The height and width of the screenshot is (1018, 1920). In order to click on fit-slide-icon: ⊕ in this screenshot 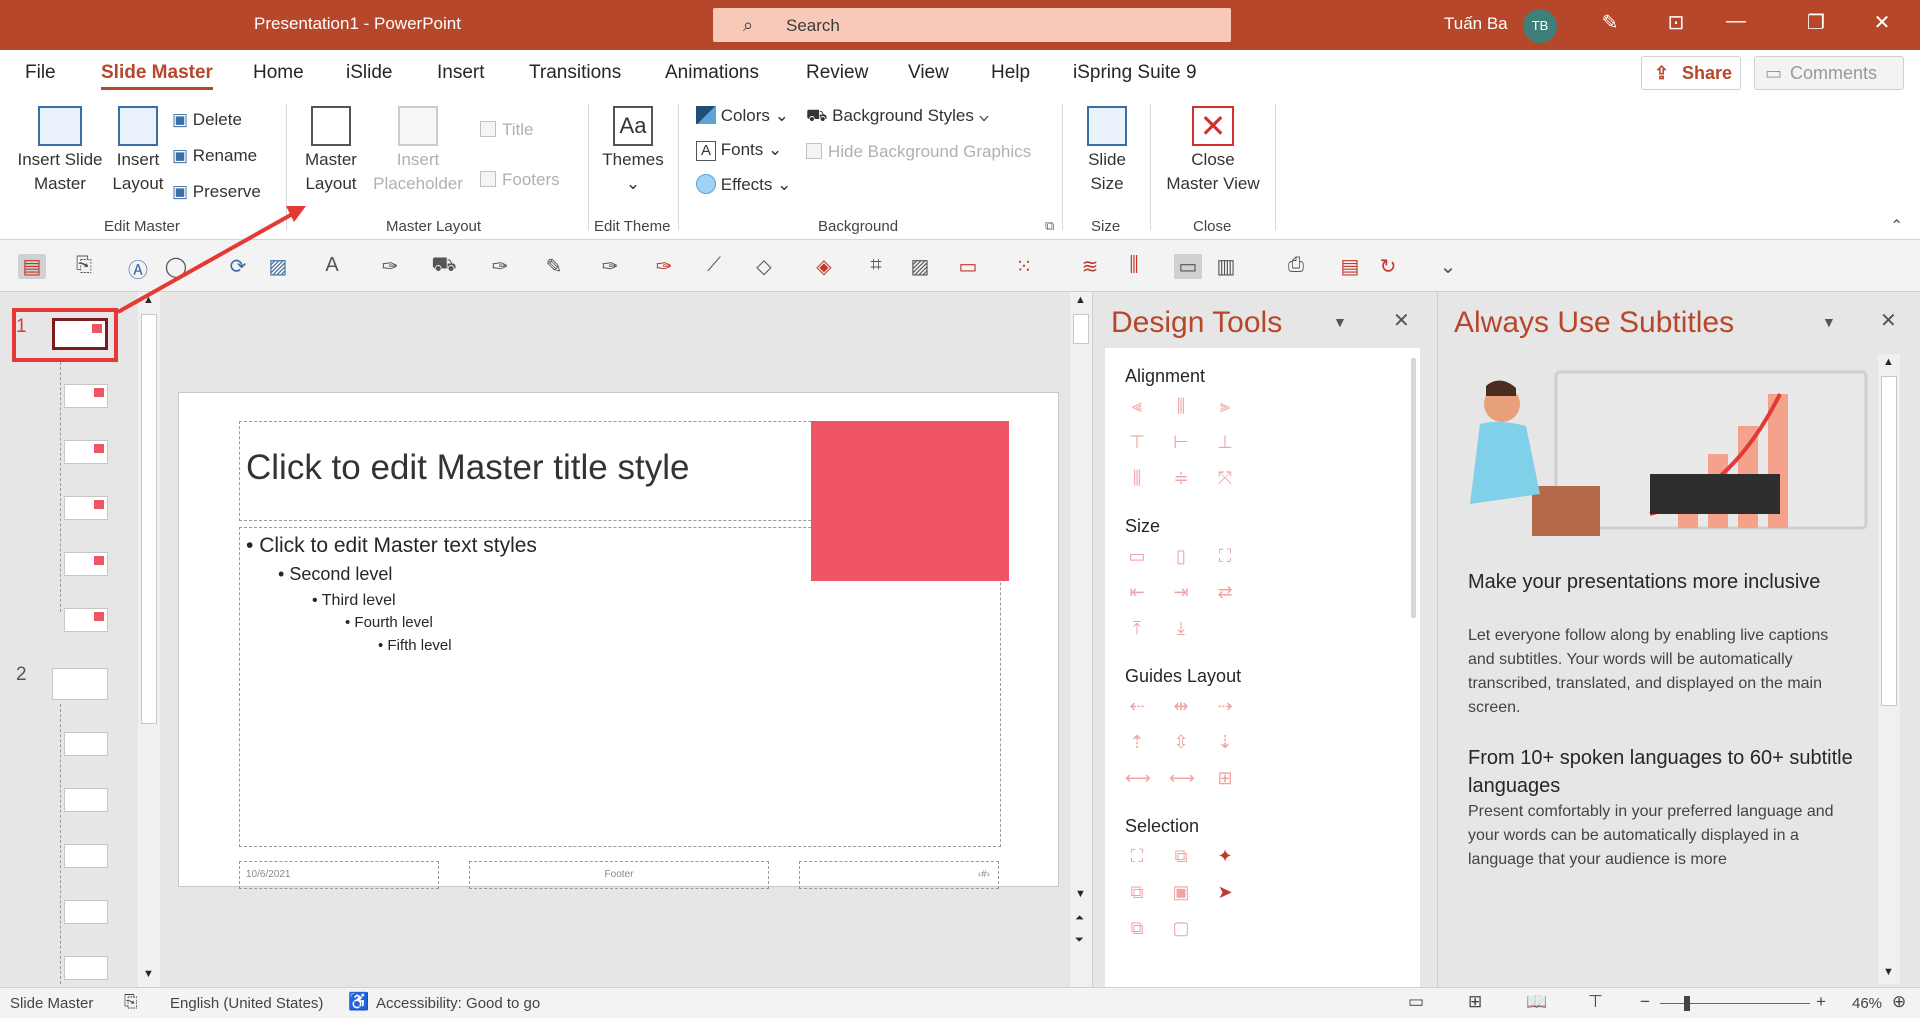, I will do `click(1899, 1002)`.